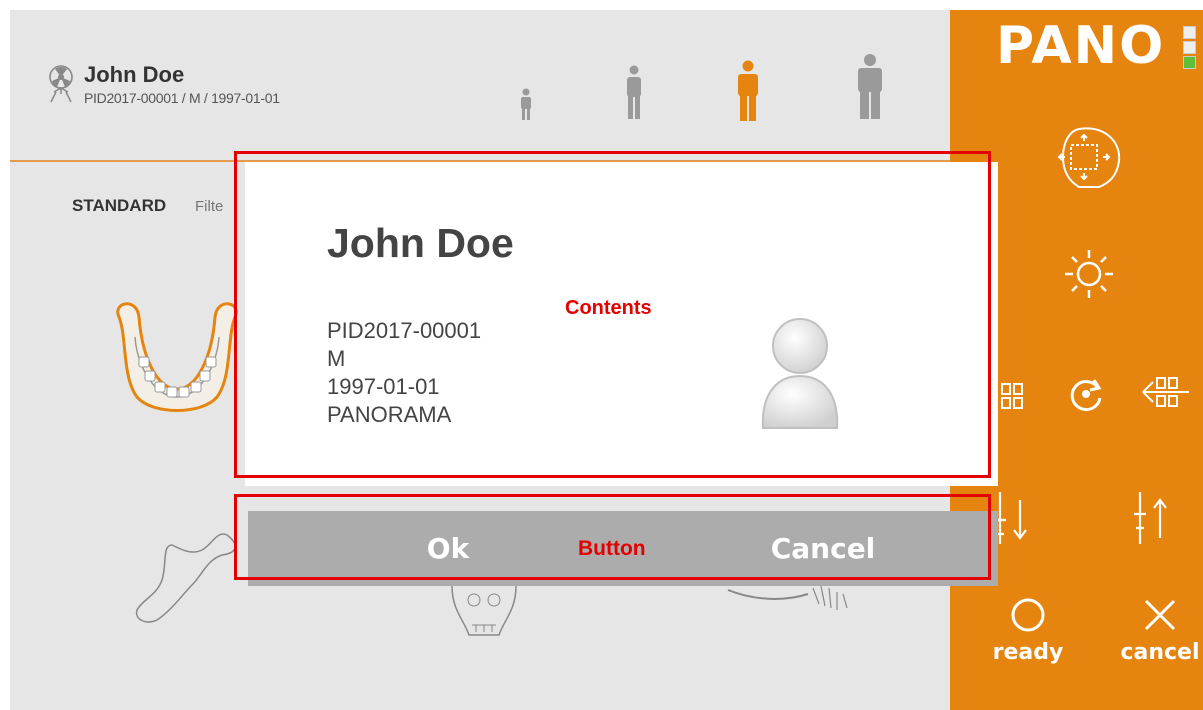 This screenshot has width=1203, height=710. I want to click on close-icon, so click(1160, 615).